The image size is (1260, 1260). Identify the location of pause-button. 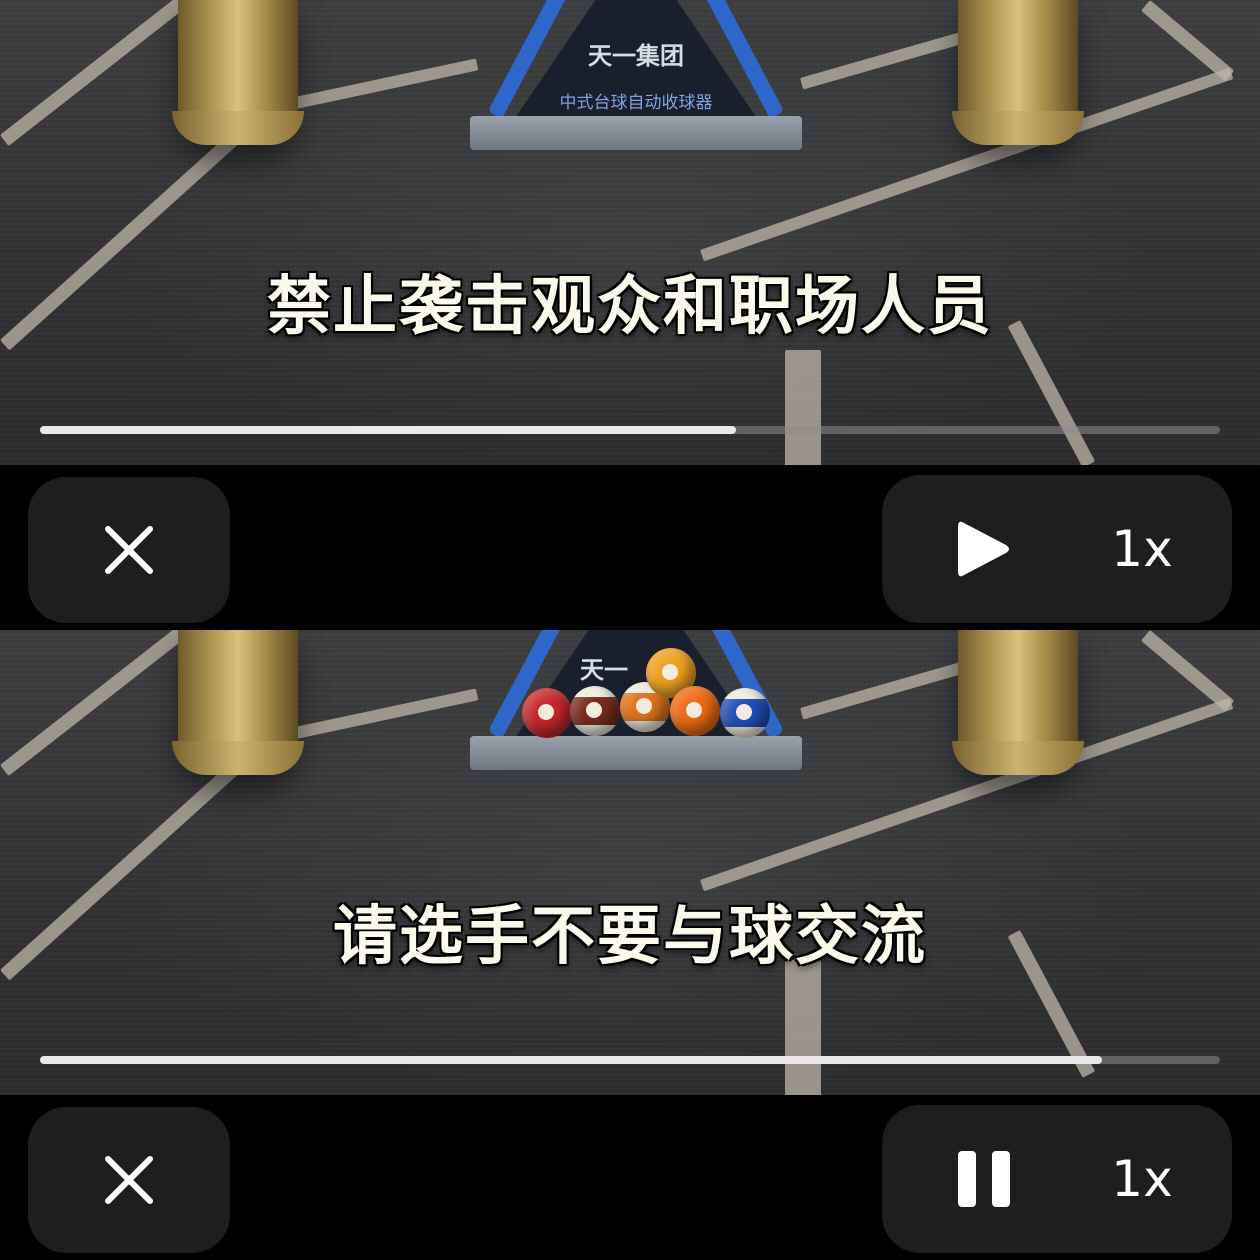
(984, 1179).